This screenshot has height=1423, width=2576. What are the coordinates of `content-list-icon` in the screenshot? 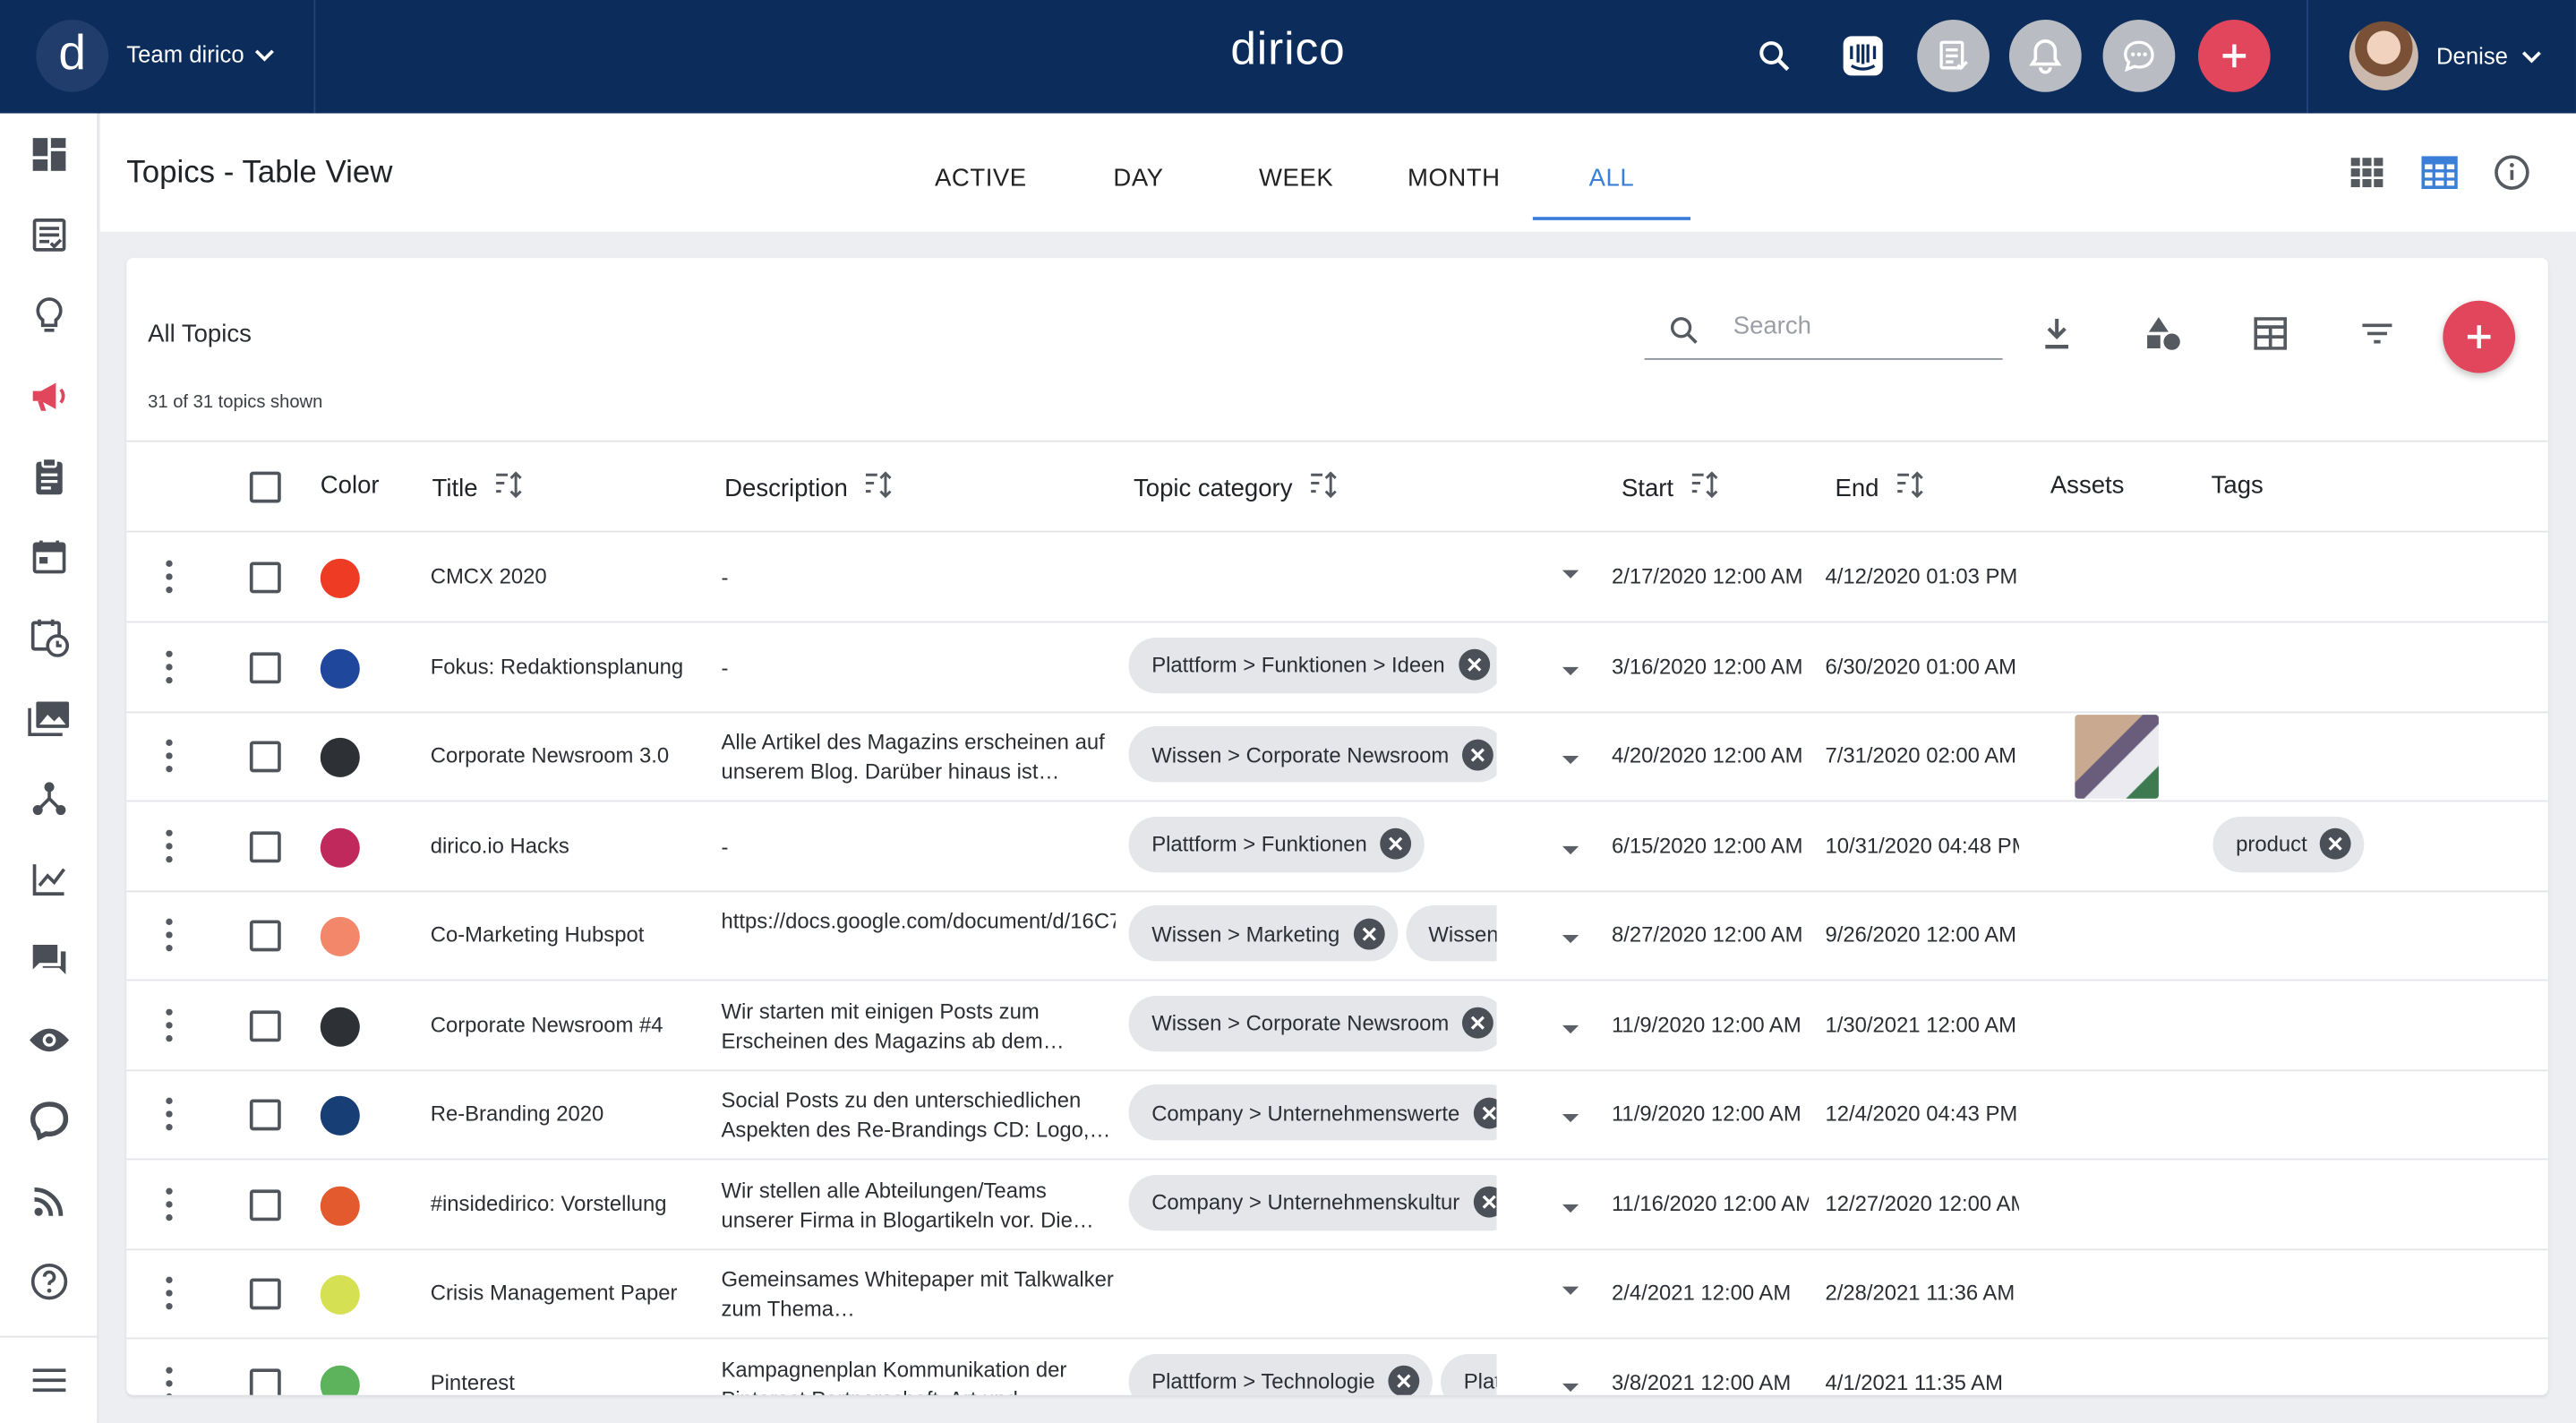 It's located at (50, 235).